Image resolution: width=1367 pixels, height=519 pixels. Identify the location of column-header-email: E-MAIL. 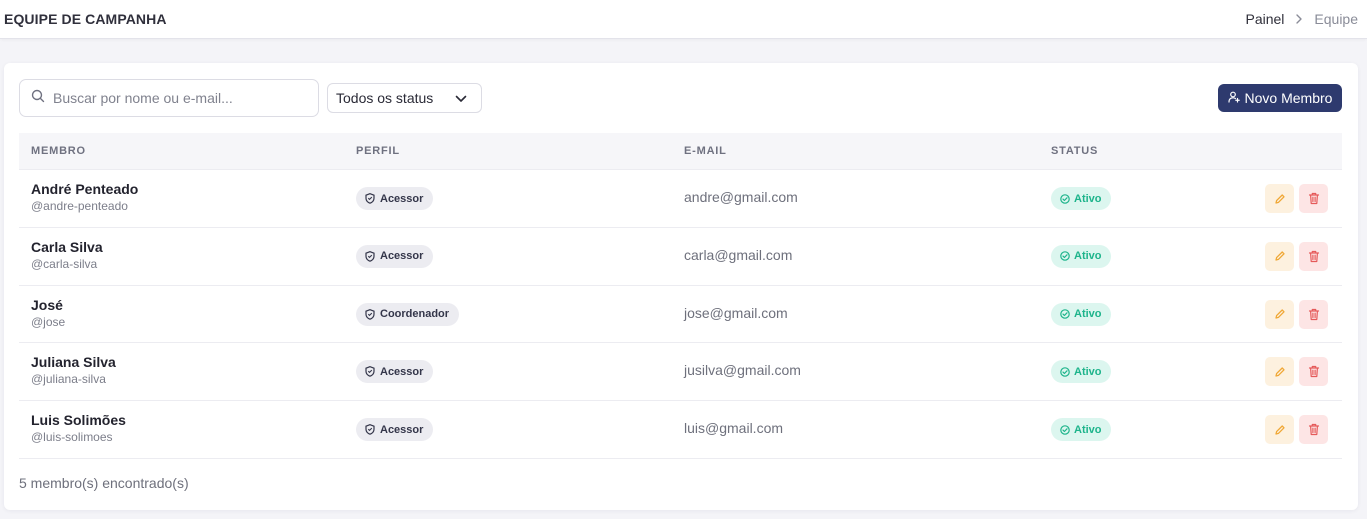
(705, 151).